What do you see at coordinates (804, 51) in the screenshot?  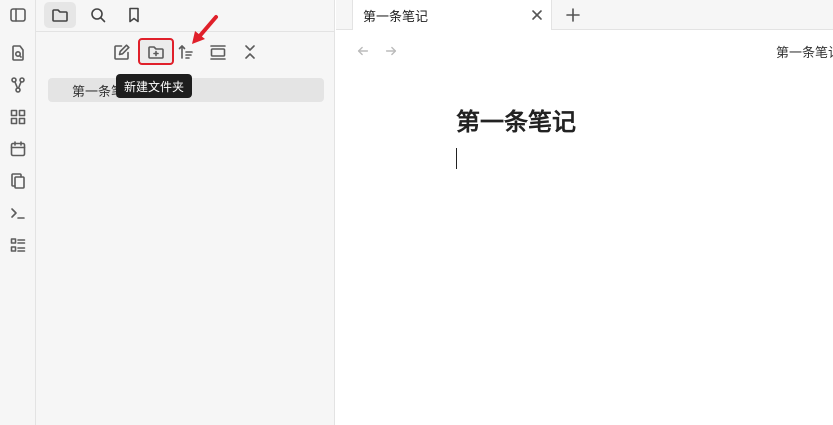 I see `view-header-title: 第一条笔记` at bounding box center [804, 51].